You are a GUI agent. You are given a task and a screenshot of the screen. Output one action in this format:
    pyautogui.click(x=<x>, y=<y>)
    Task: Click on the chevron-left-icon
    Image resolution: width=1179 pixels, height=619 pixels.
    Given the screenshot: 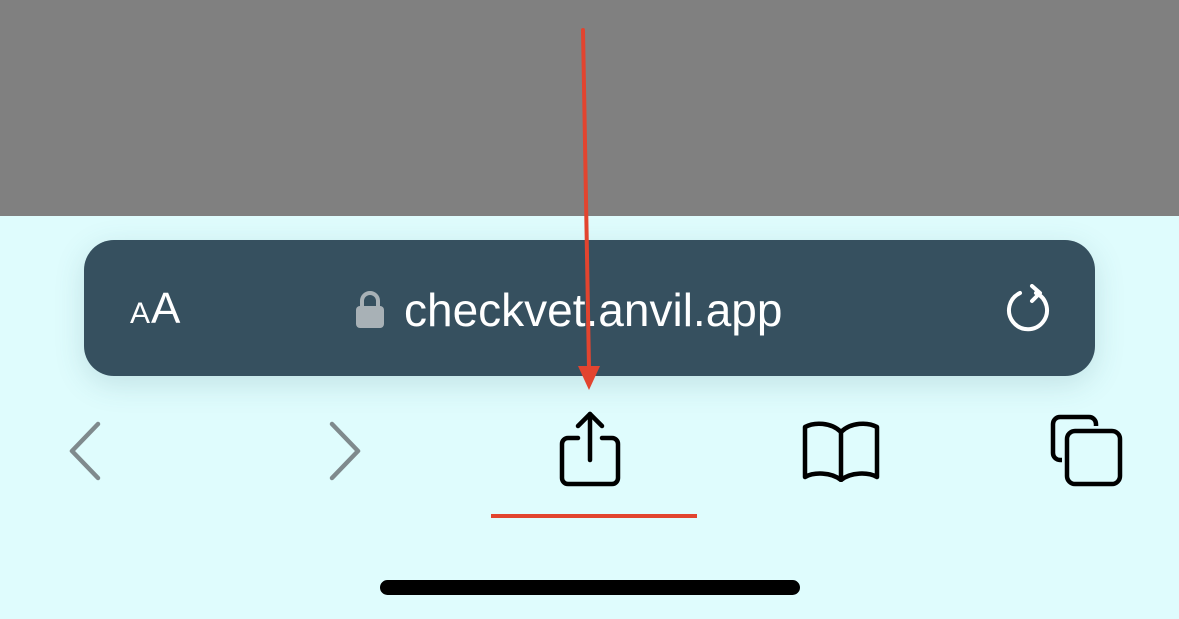 What is the action you would take?
    pyautogui.click(x=85, y=451)
    